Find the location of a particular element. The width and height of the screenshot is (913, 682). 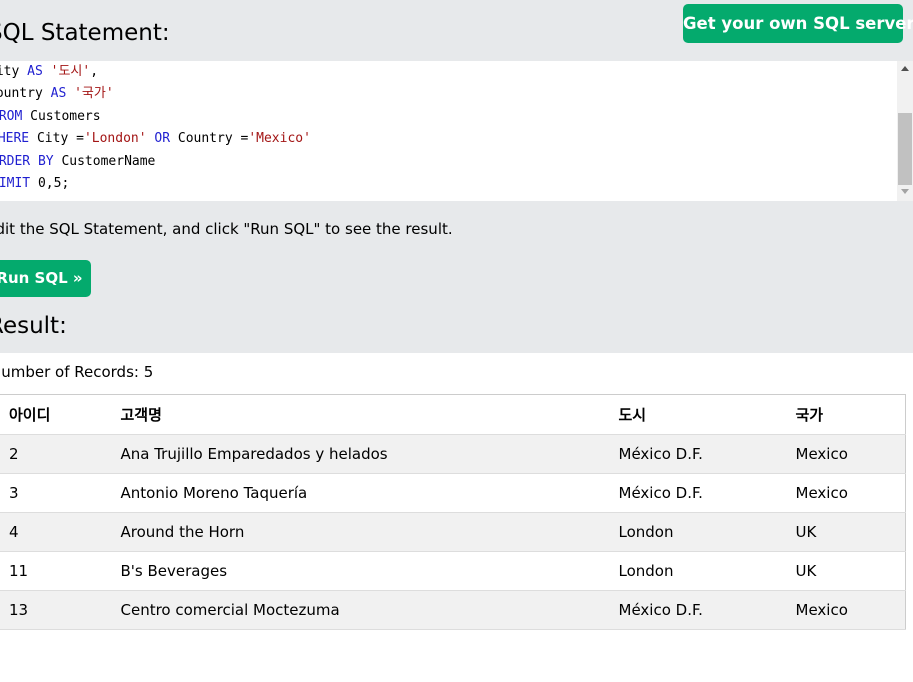

sql-text: CustomerName is located at coordinates (104, 161).